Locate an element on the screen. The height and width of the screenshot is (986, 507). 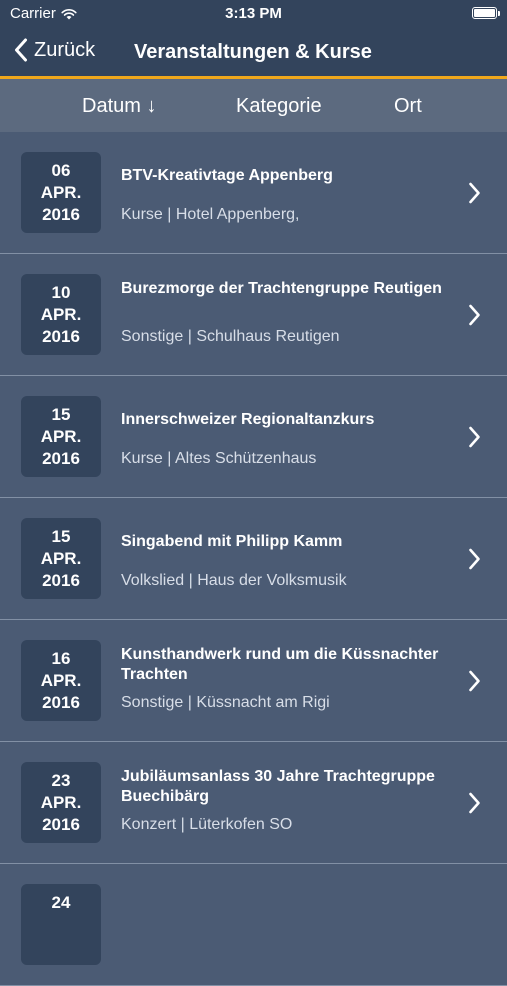
date-badge: 23 APR. 2016 is located at coordinates (61, 802).